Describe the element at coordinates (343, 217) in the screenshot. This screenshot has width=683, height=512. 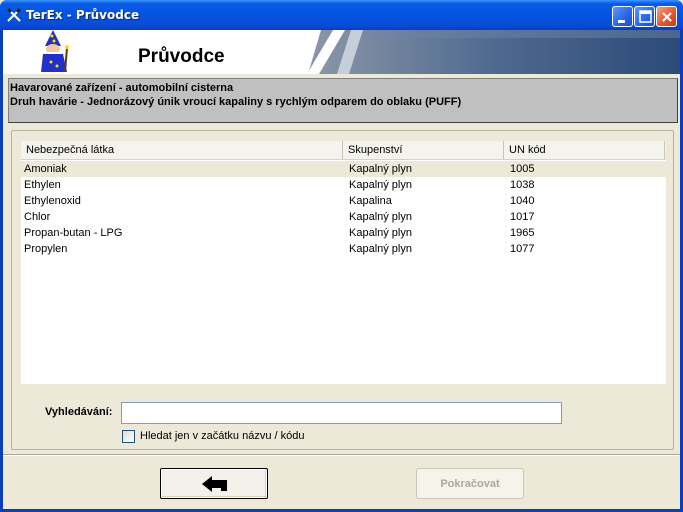
I see `table-row: Chlor Kapalný plyn 1017` at that location.